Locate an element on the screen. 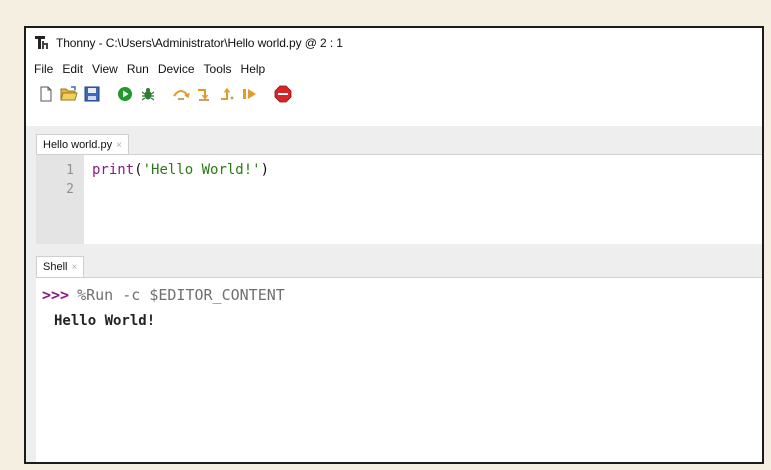  thonny-logo-icon is located at coordinates (42, 43).